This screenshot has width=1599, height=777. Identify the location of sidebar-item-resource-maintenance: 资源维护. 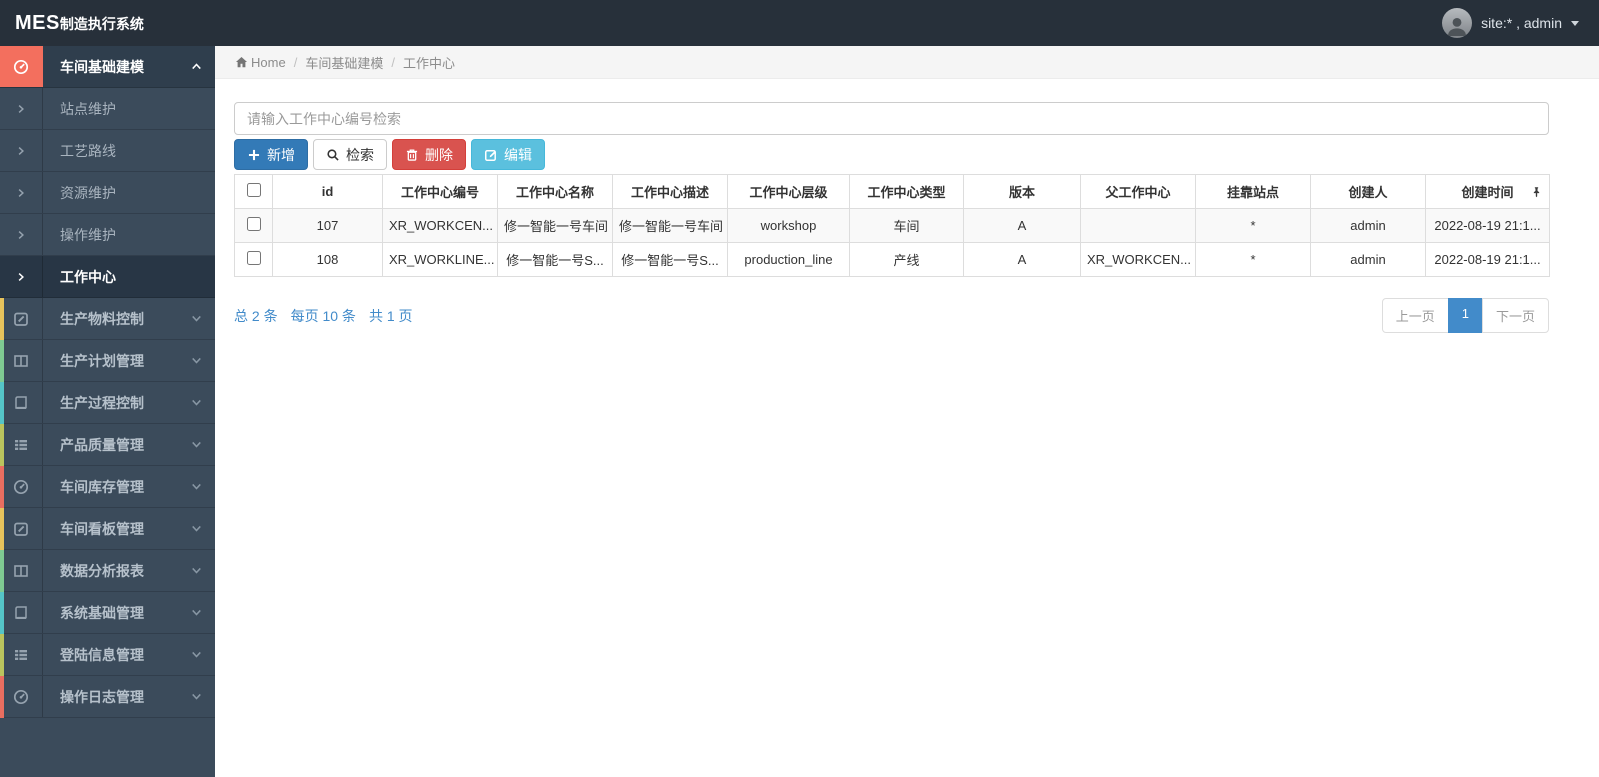
(107, 193).